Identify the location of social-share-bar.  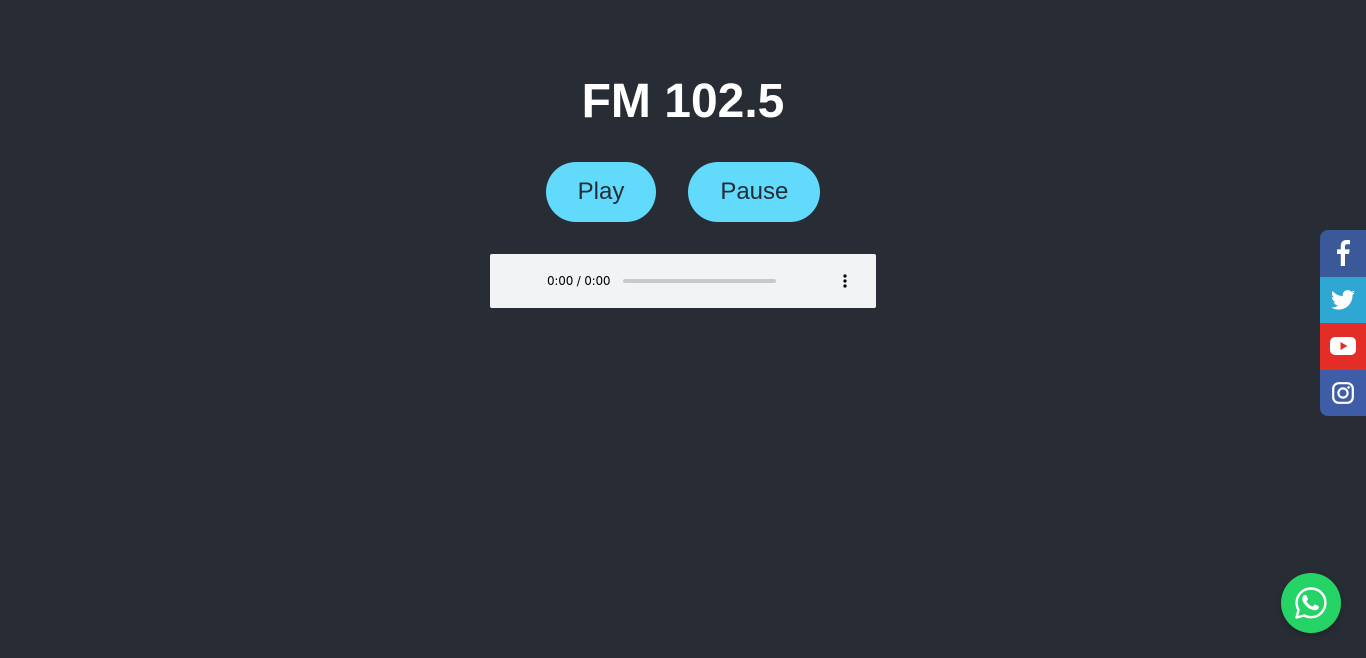
(1343, 323).